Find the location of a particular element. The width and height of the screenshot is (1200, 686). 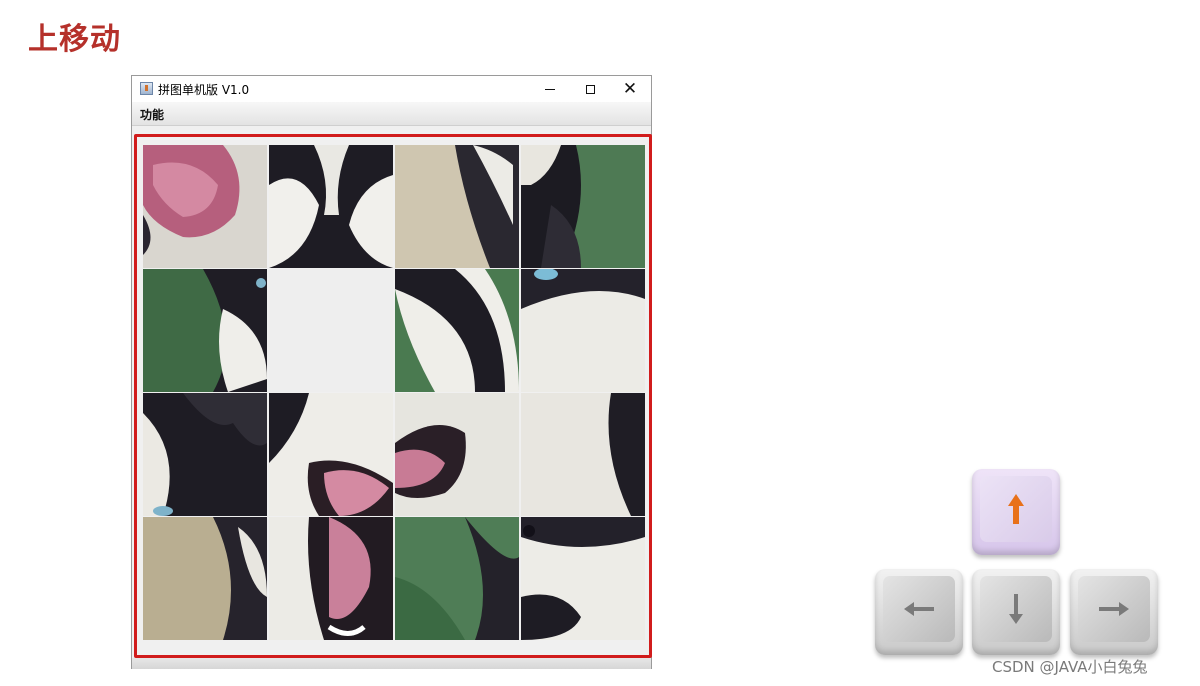

maximize-button is located at coordinates (590, 89).